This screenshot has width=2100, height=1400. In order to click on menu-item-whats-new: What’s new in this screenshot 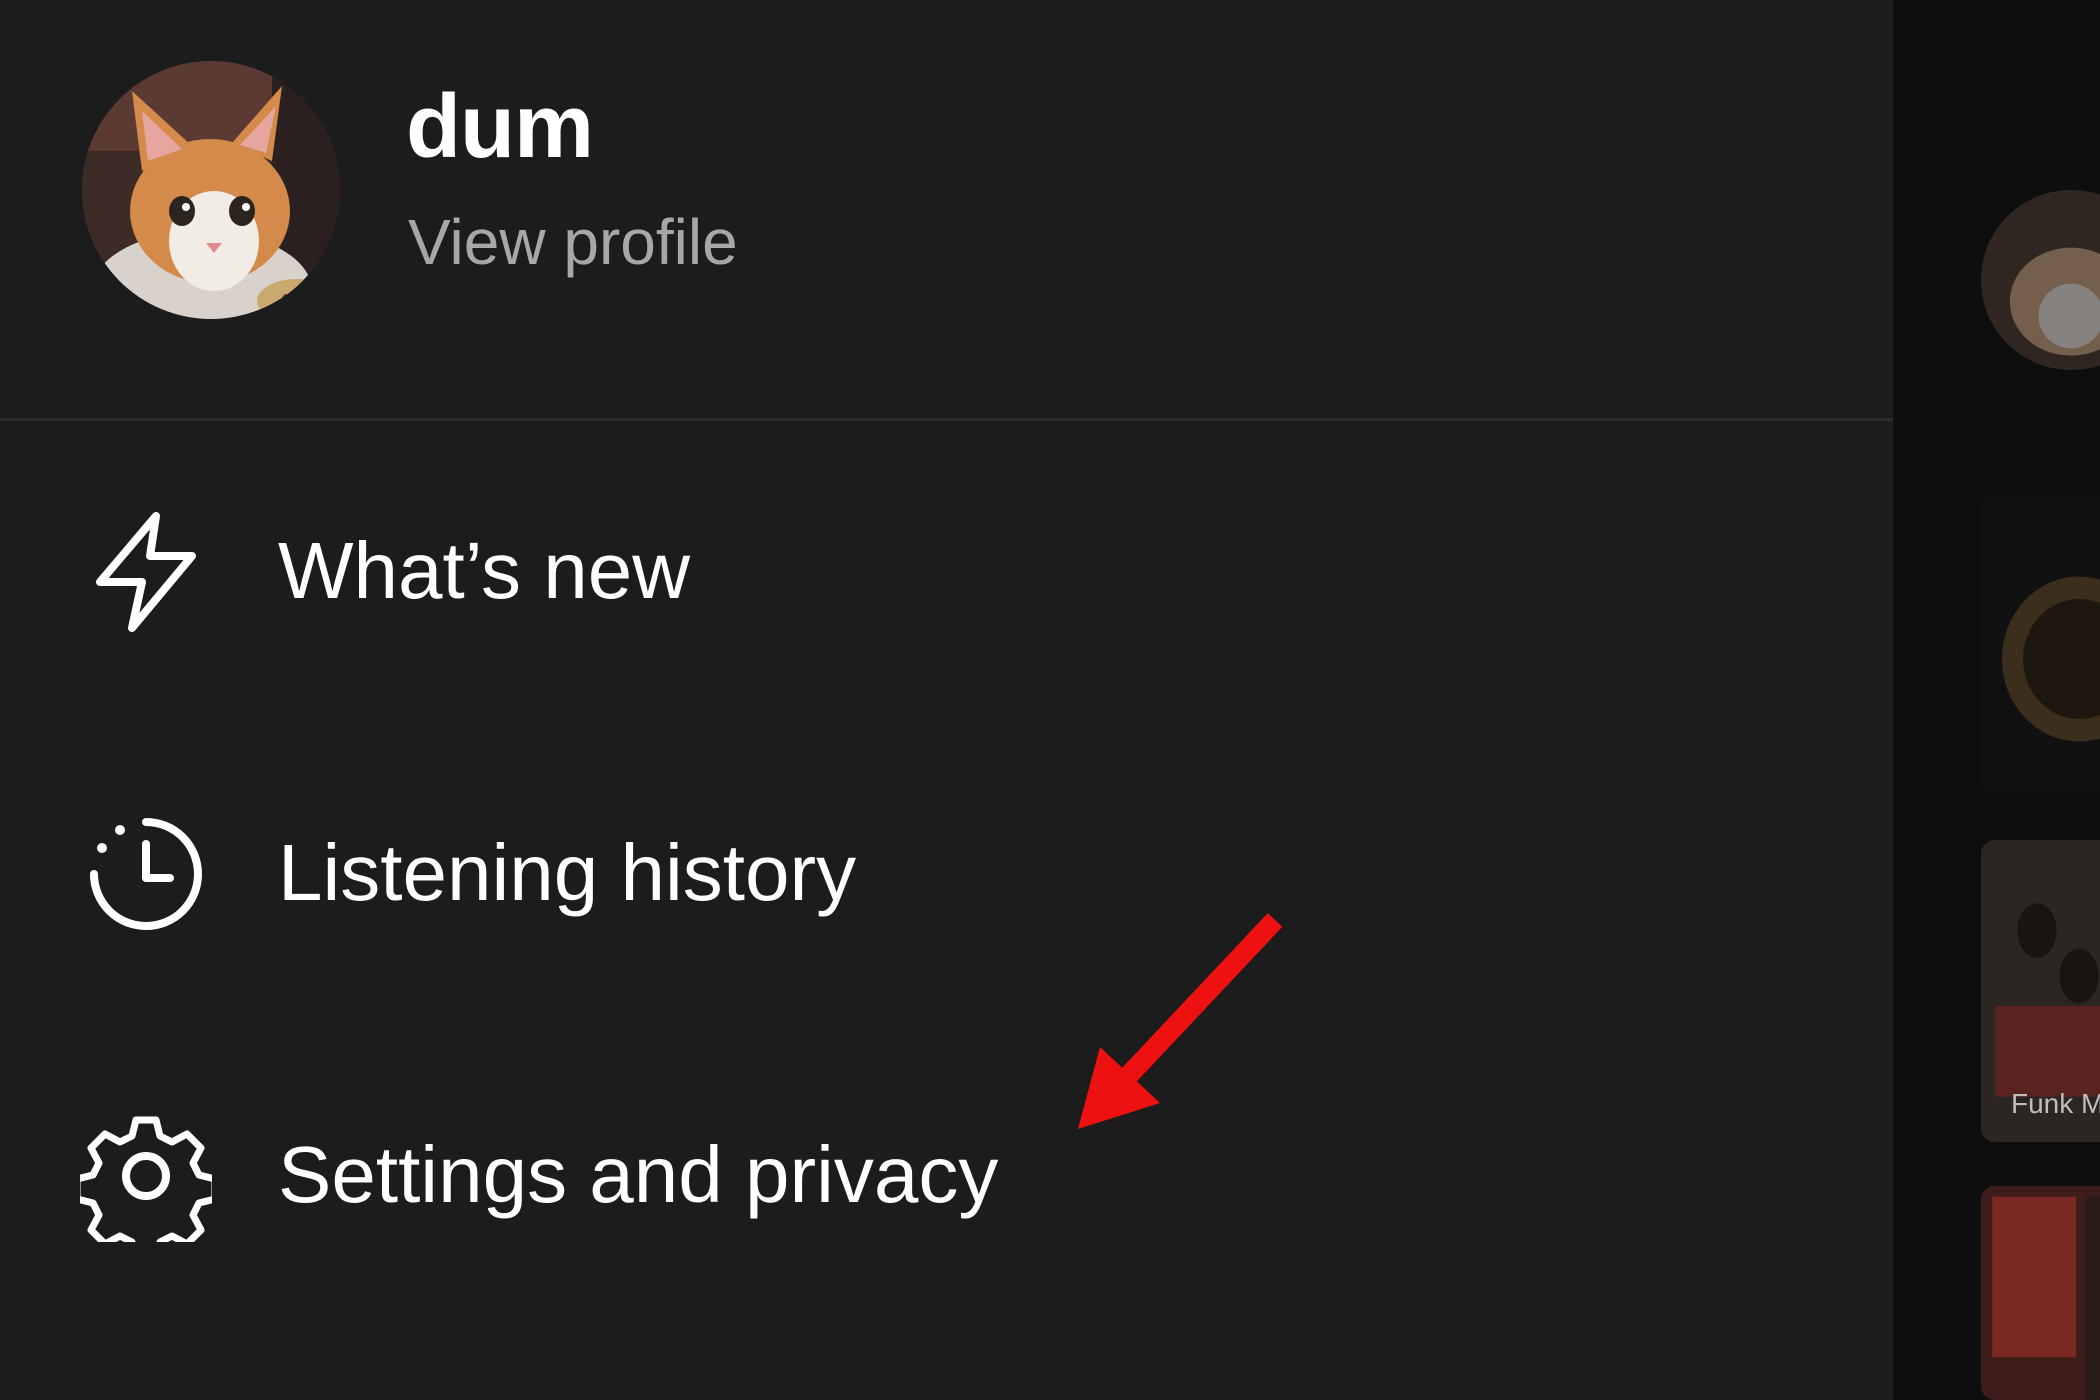, I will do `click(946, 576)`.